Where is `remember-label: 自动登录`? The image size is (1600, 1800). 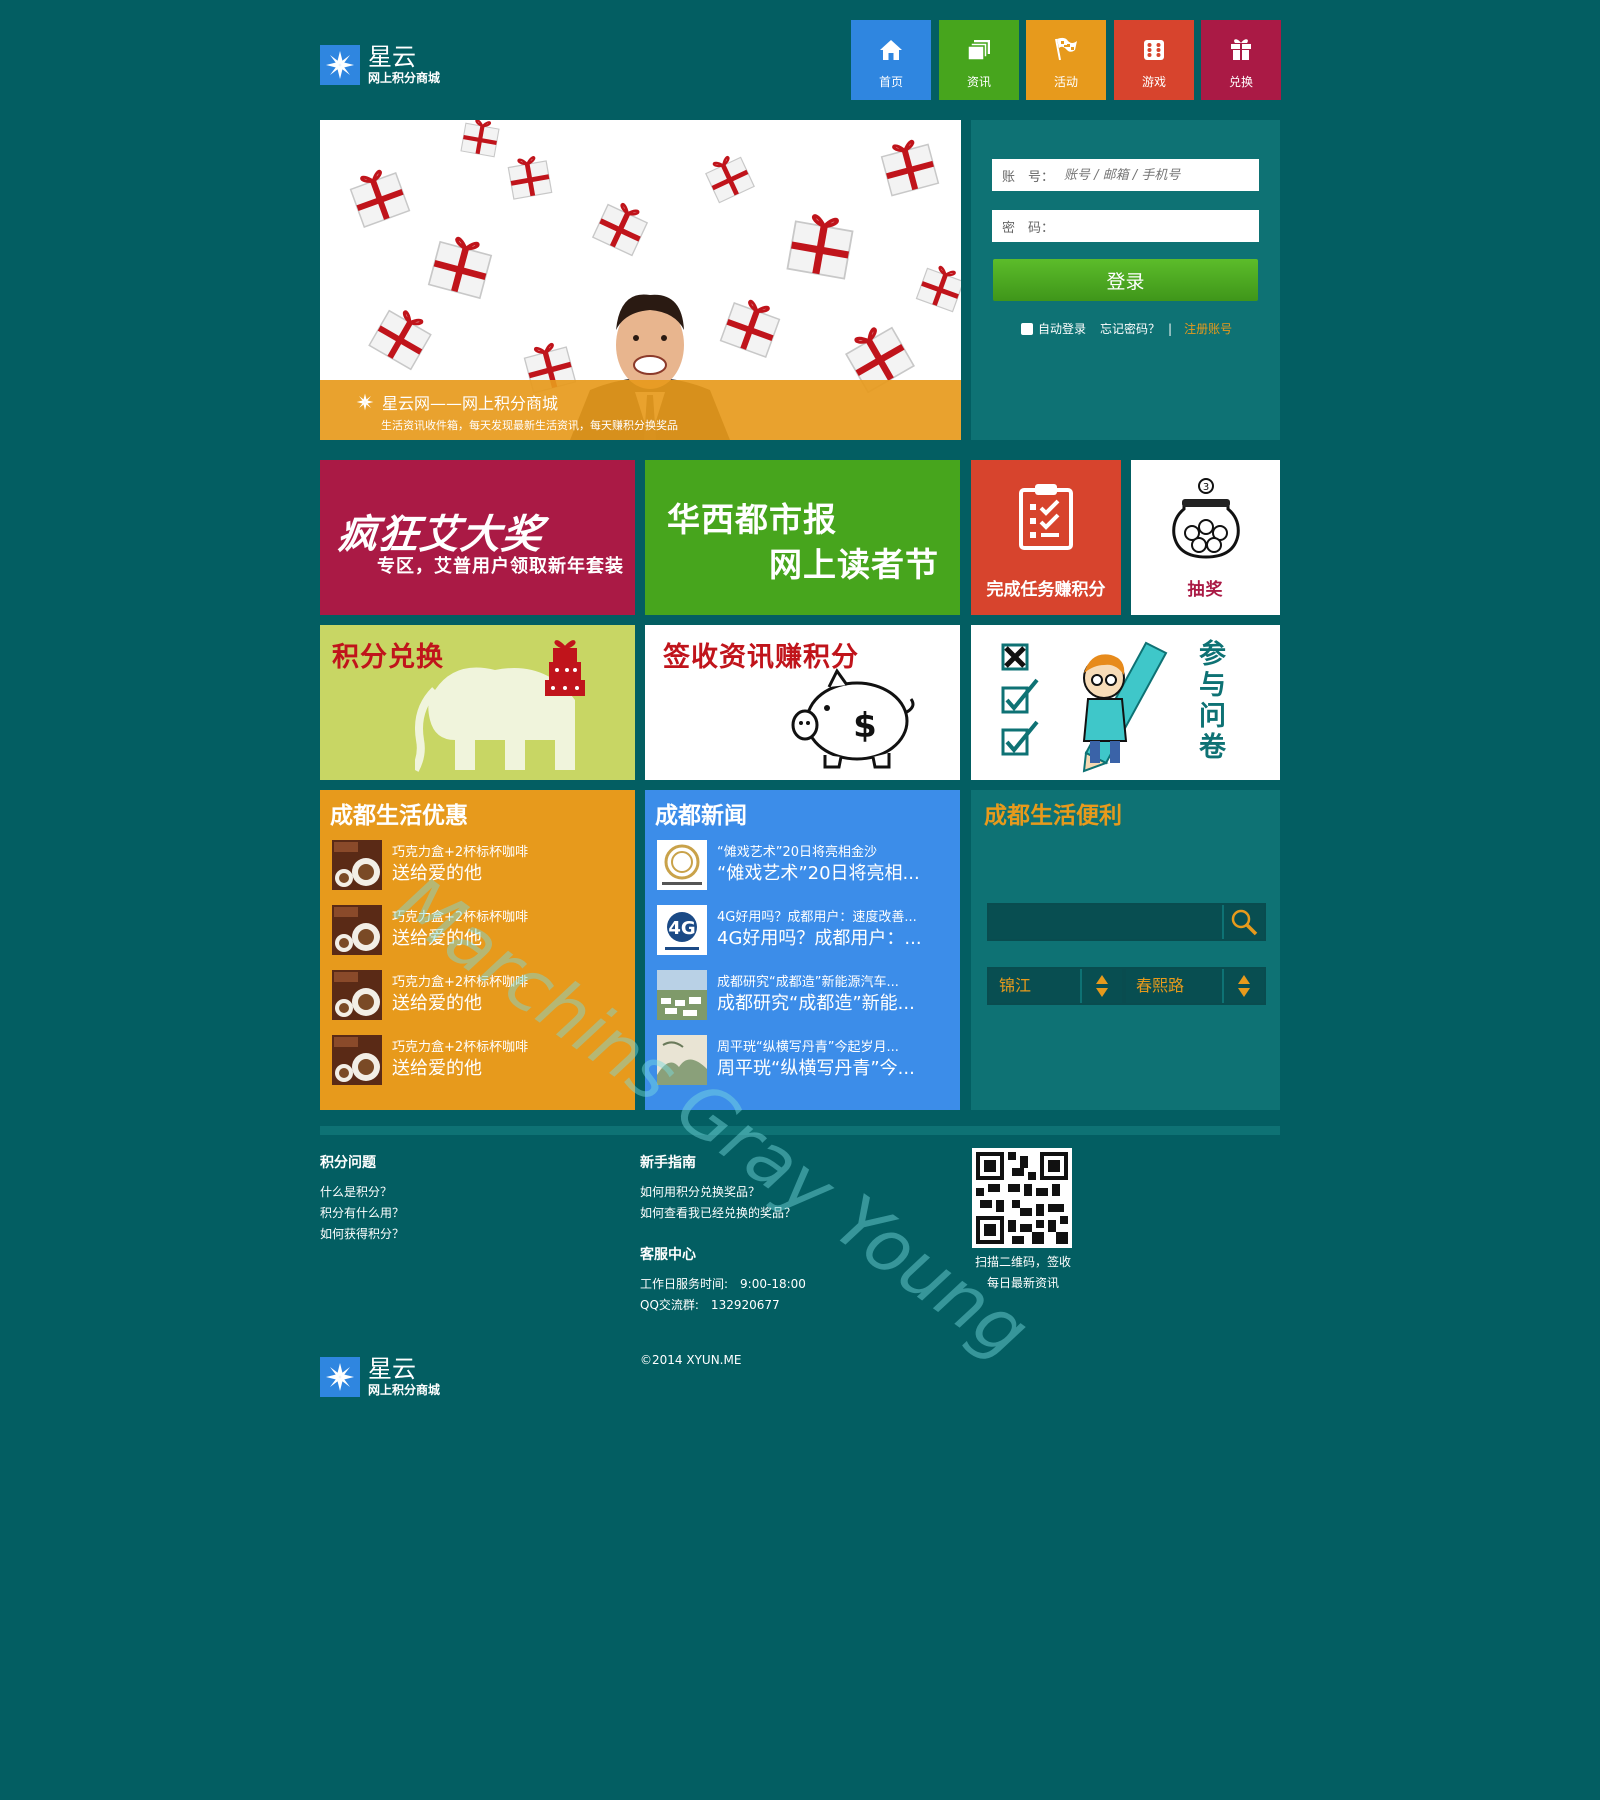
remember-label: 自动登录 is located at coordinates (1062, 328).